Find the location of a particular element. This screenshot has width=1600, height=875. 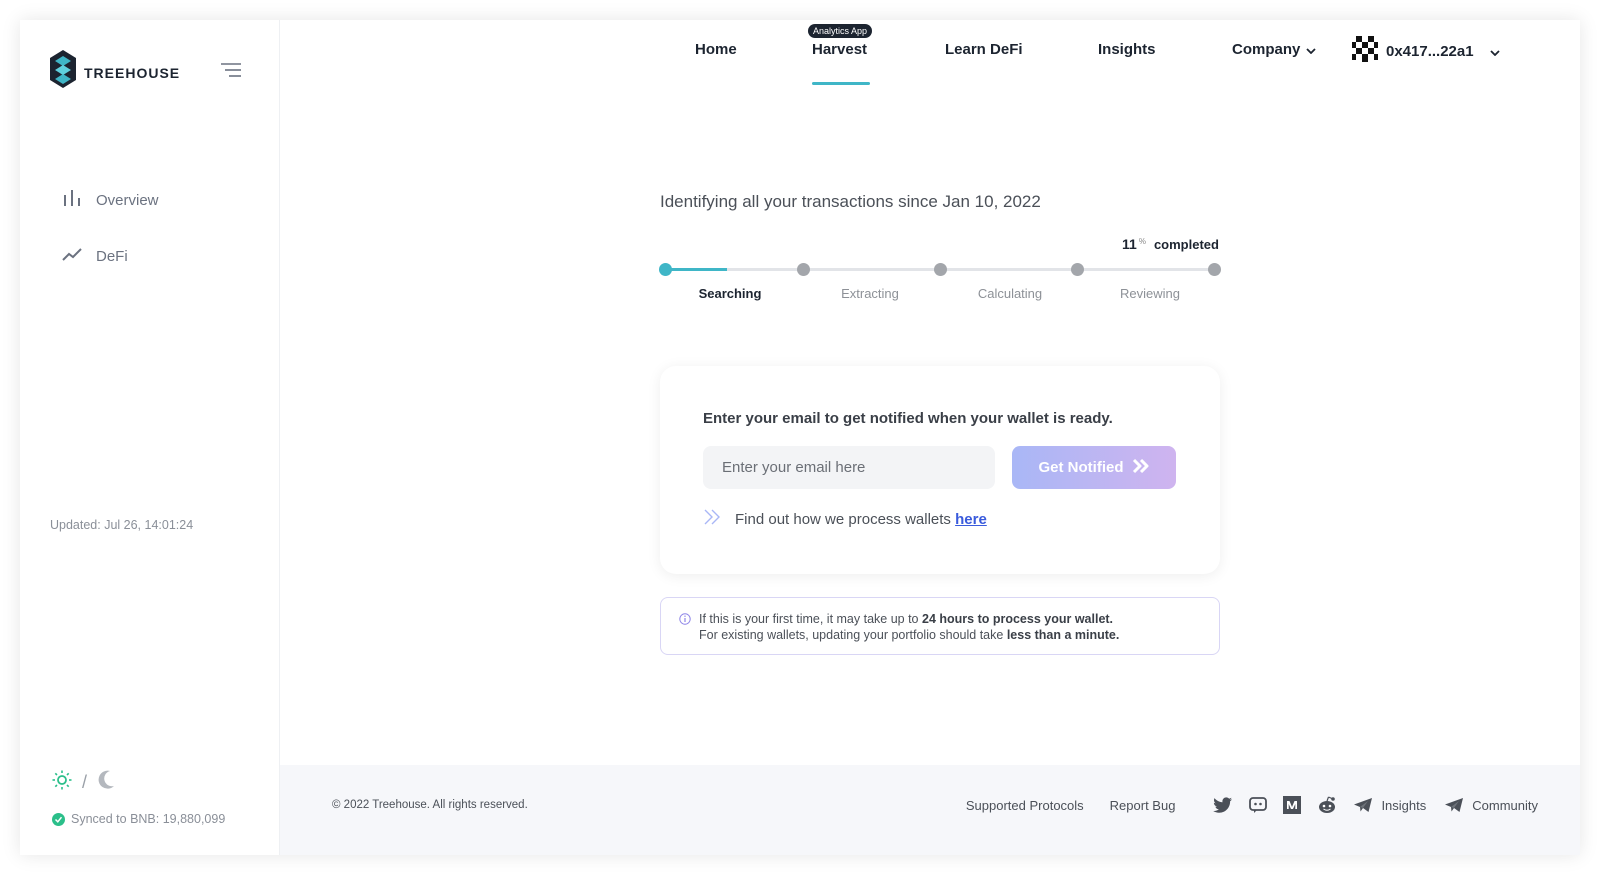

copyright-text: © 2022 Treehouse. All rights reserved. is located at coordinates (430, 805).